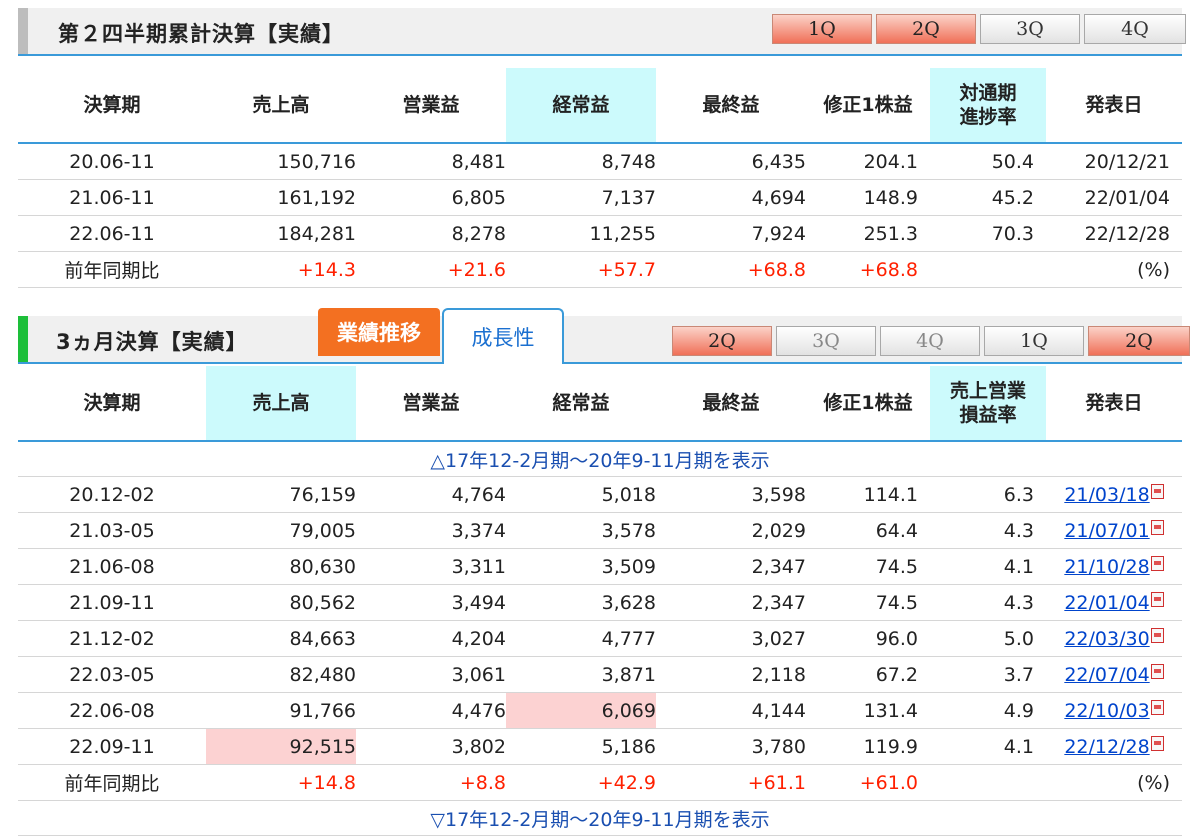  I want to click on cell-date: 20/12/21, so click(1114, 161).